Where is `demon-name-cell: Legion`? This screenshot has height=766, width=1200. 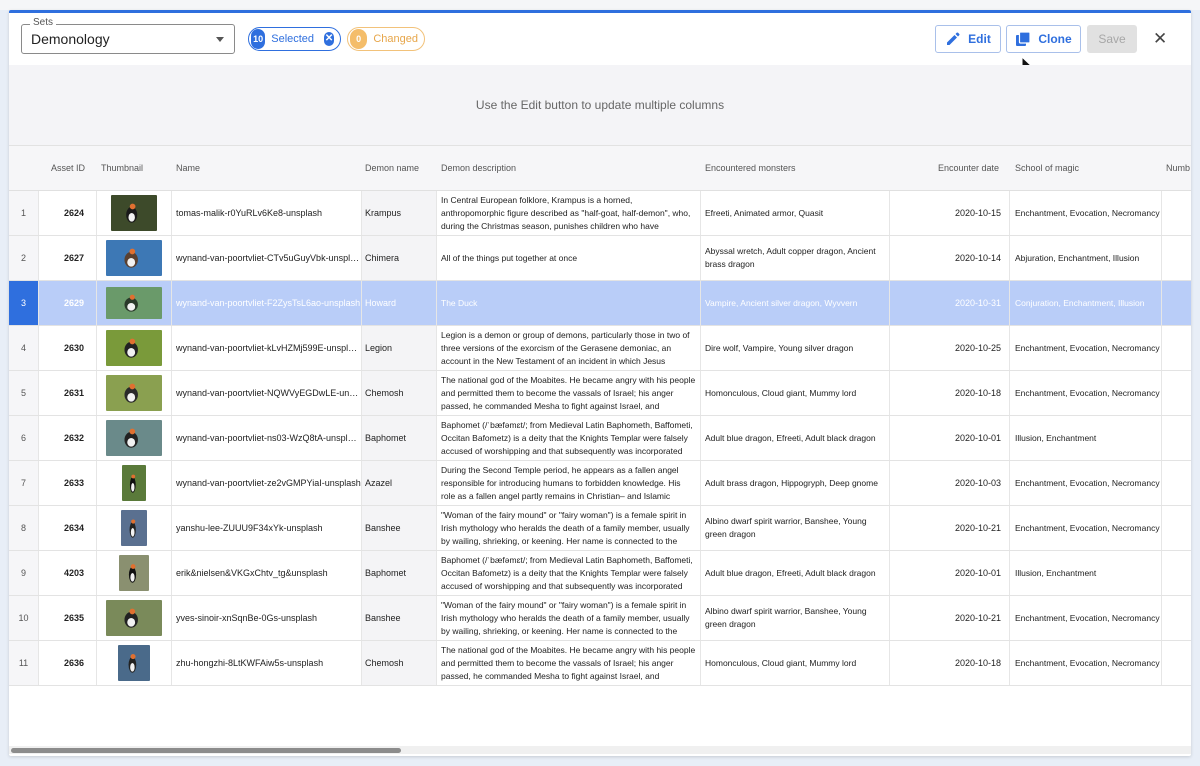
demon-name-cell: Legion is located at coordinates (399, 348).